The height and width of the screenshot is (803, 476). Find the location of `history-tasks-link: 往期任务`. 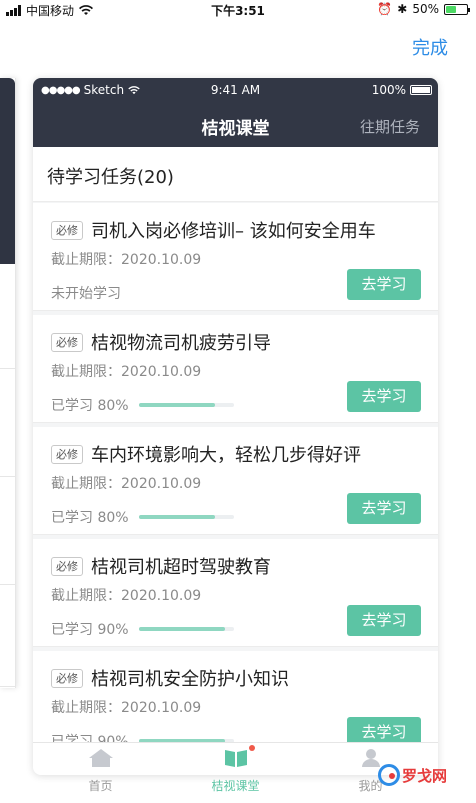

history-tasks-link: 往期任务 is located at coordinates (390, 126).